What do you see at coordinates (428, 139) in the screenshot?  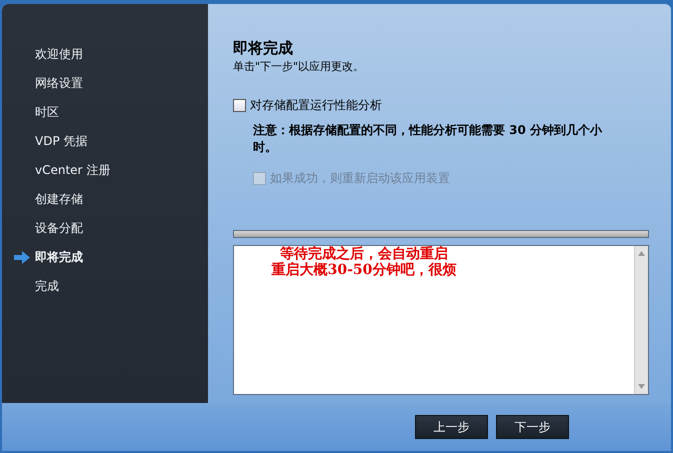 I see `note-text: 注意：根据存储配置的不同，性能分析可能需要 30 分钟到几个小时。` at bounding box center [428, 139].